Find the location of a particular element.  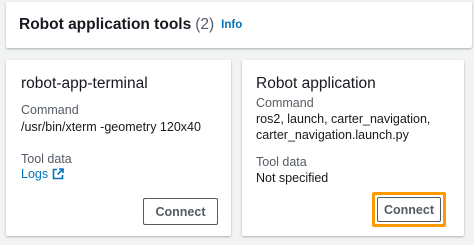

panel-title: Robot application tools is located at coordinates (105, 24).